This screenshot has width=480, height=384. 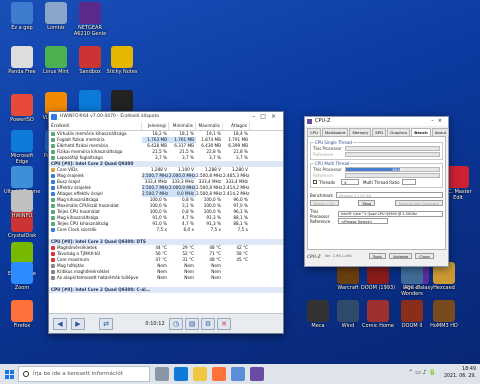 What do you see at coordinates (155, 323) in the screenshot?
I see `elapsed-timer: 0:10:12` at bounding box center [155, 323].